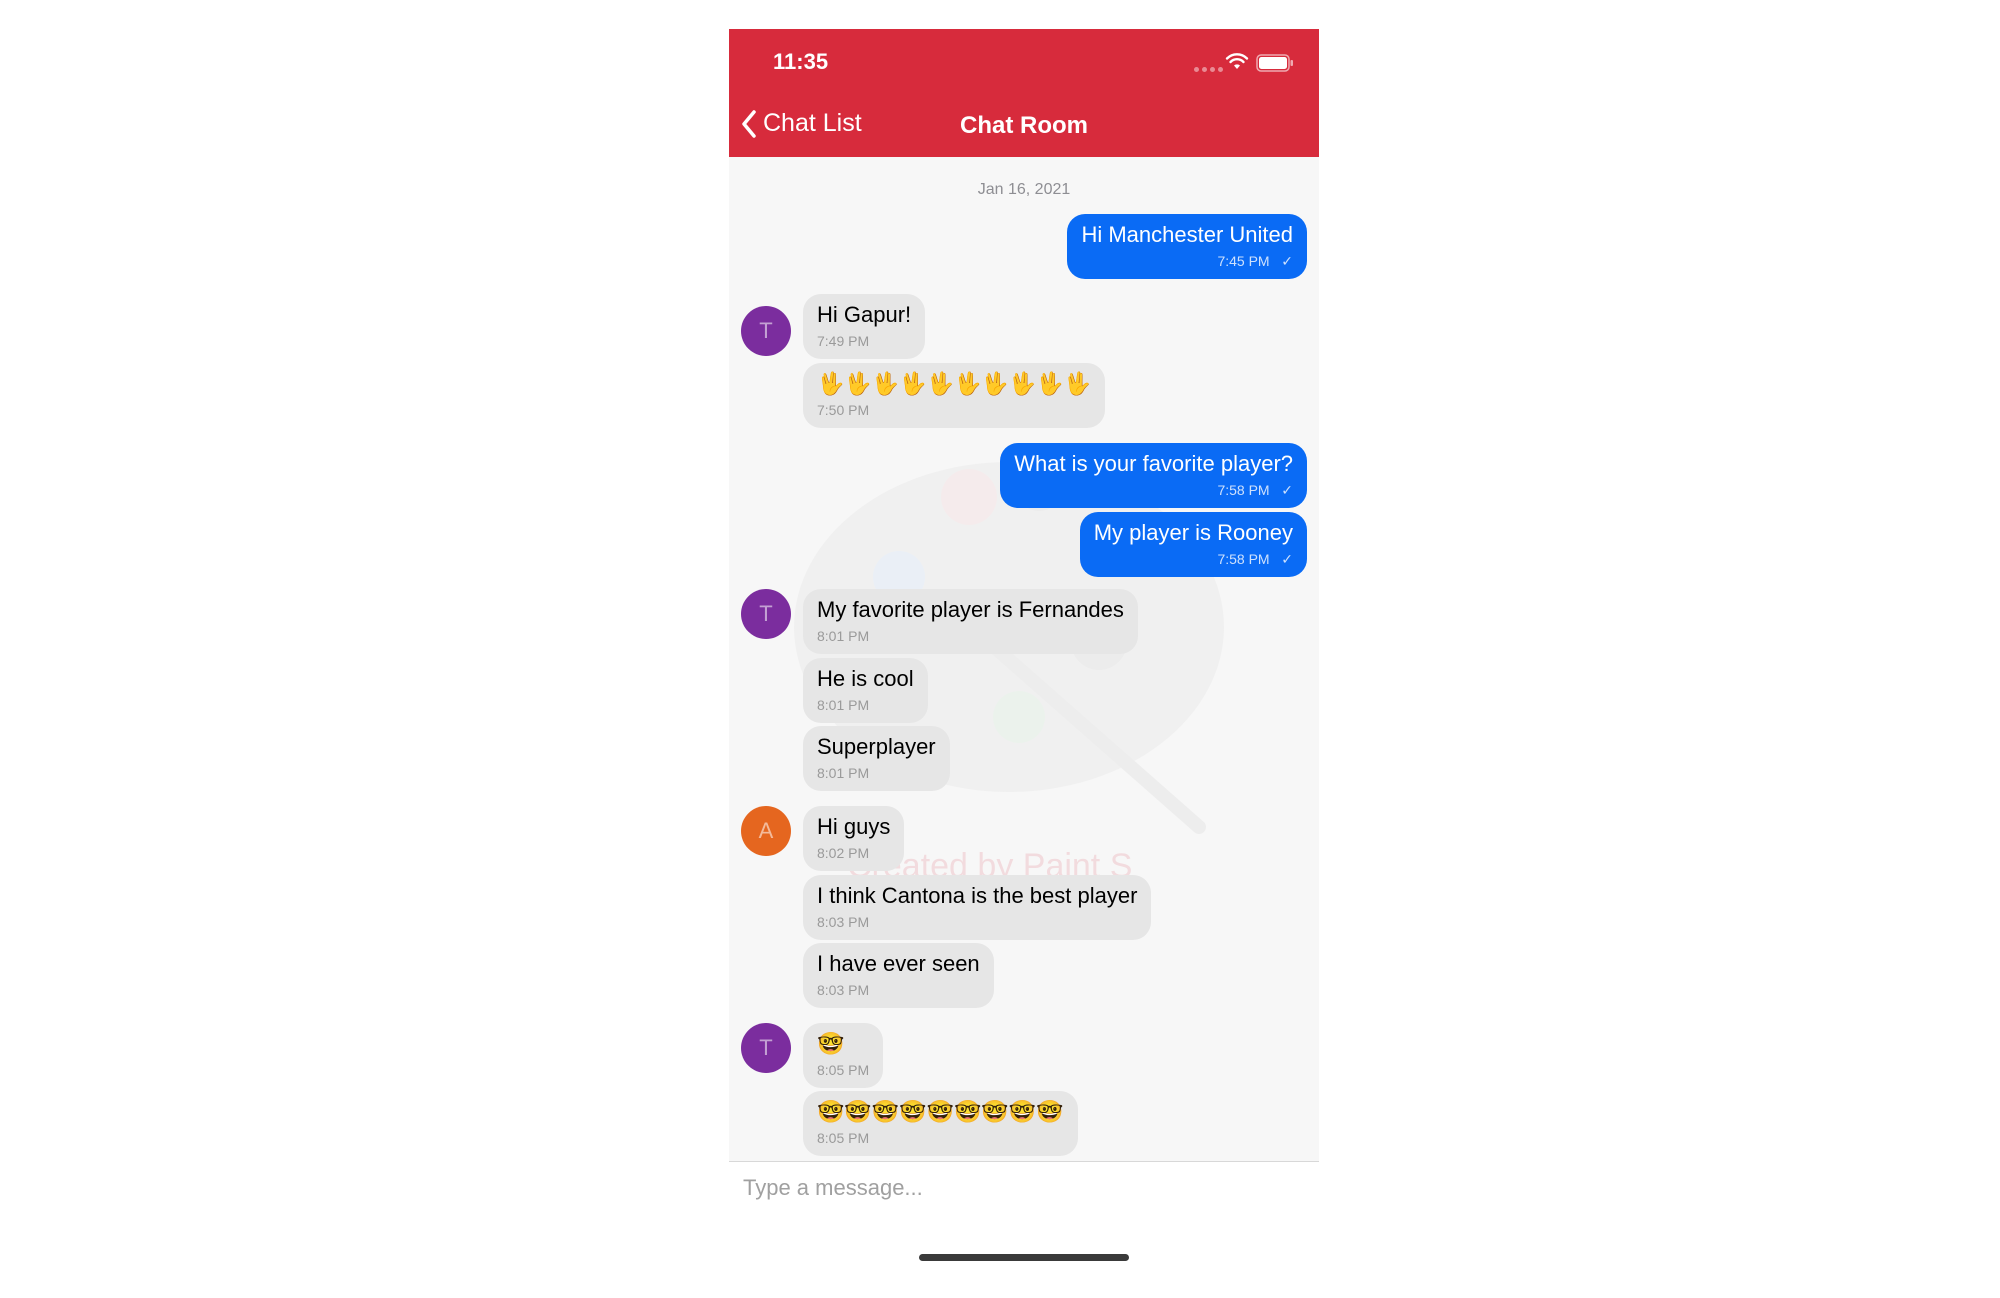 Image resolution: width=2000 pixels, height=1298 pixels. I want to click on outgoing-message-bubble: My player is Rooney 7:58 PM ✓, so click(1193, 544).